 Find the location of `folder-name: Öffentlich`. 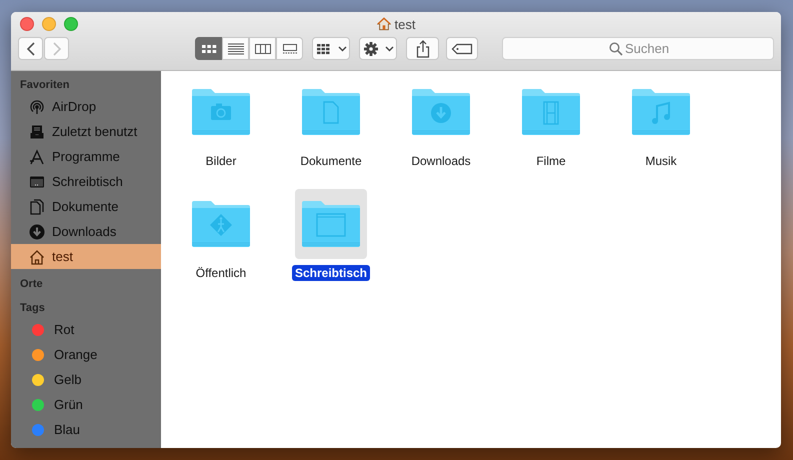

folder-name: Öffentlich is located at coordinates (221, 273).